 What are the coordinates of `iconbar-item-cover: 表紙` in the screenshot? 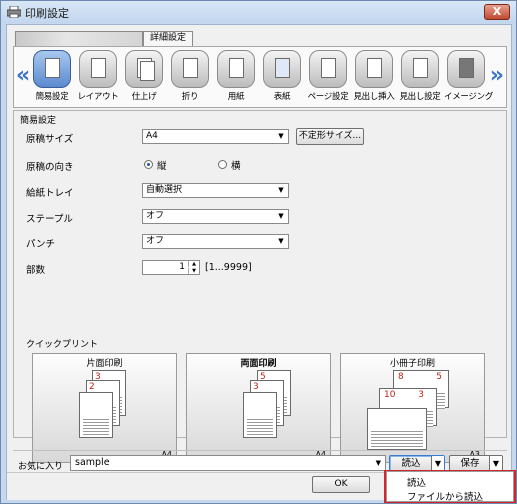 It's located at (282, 76).